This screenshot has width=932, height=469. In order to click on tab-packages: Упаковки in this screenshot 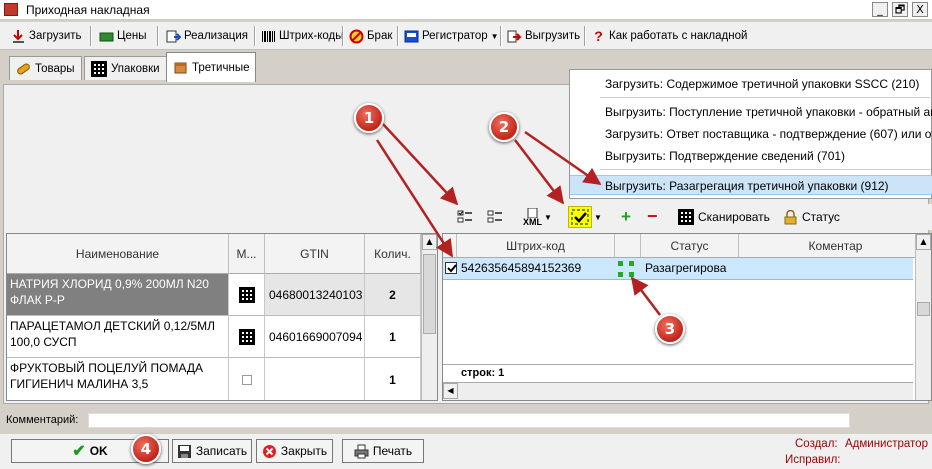, I will do `click(125, 68)`.